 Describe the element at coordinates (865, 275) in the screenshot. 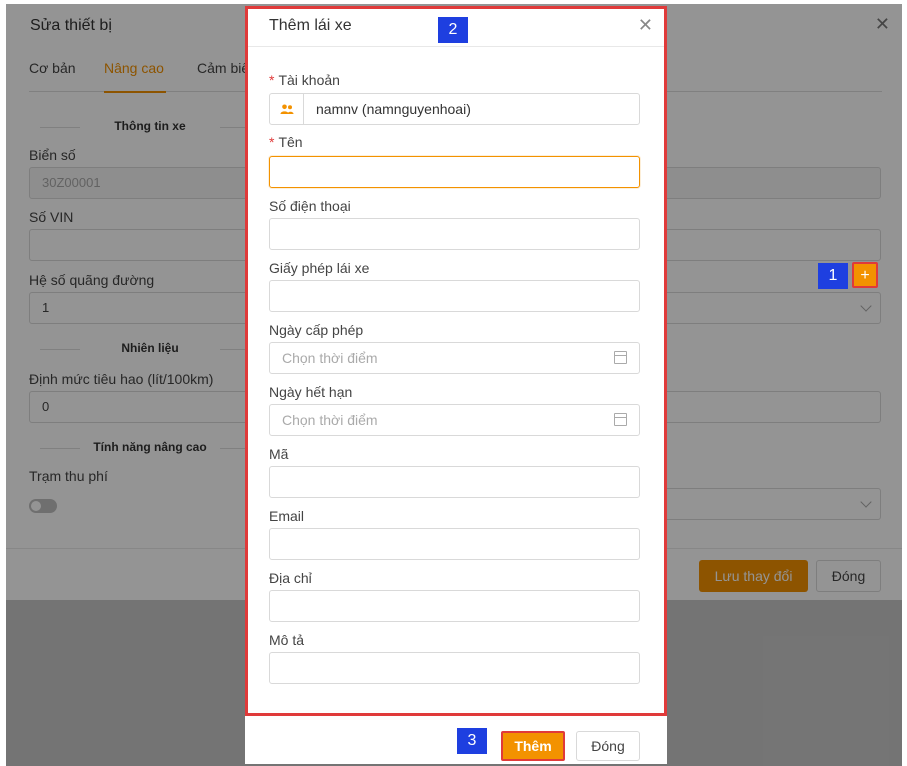

I see `add-driver-button: +` at that location.